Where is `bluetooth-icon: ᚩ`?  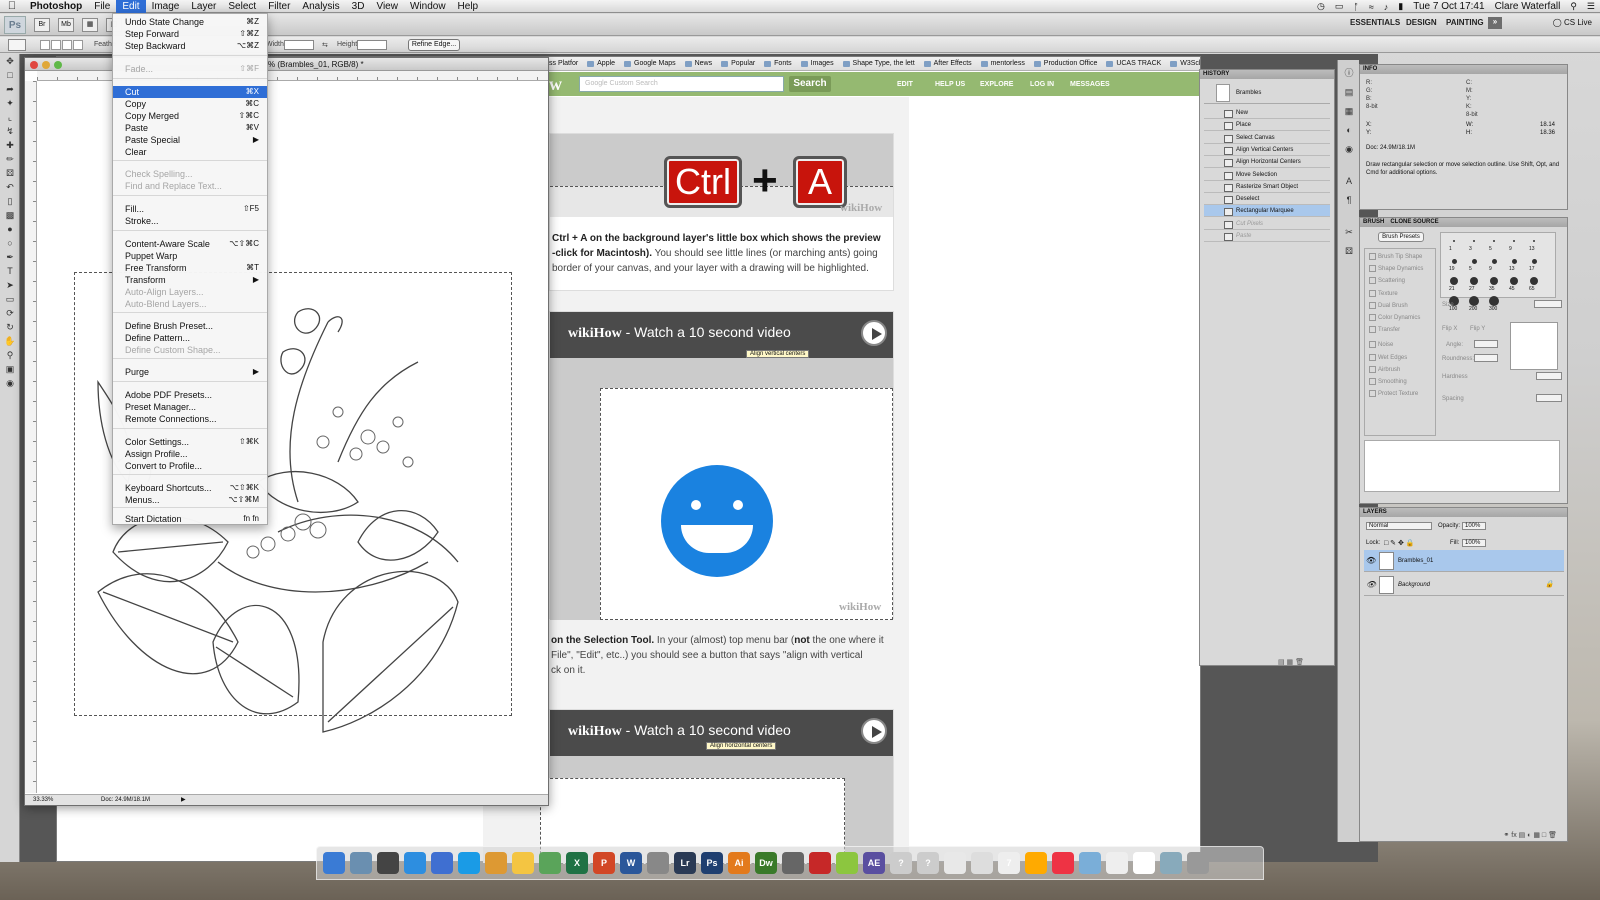
bluetooth-icon: ᚩ is located at coordinates (1355, 7).